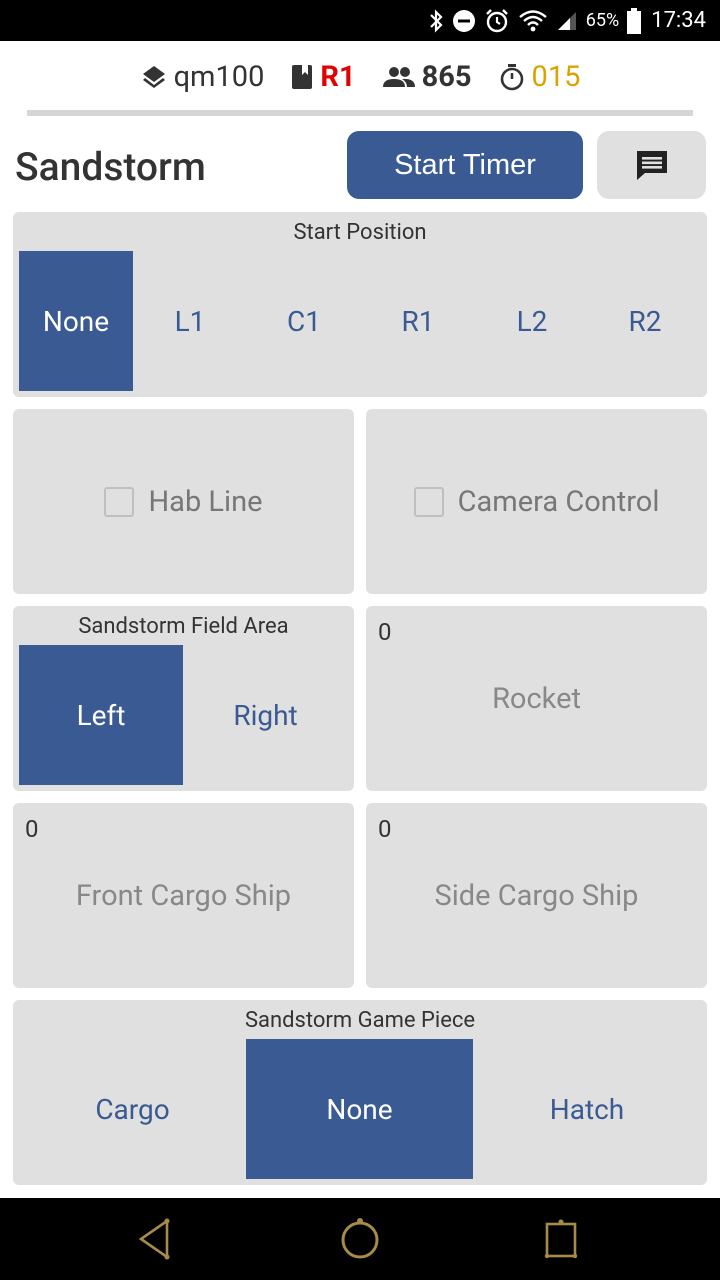  I want to click on start-position-none: None, so click(76, 321).